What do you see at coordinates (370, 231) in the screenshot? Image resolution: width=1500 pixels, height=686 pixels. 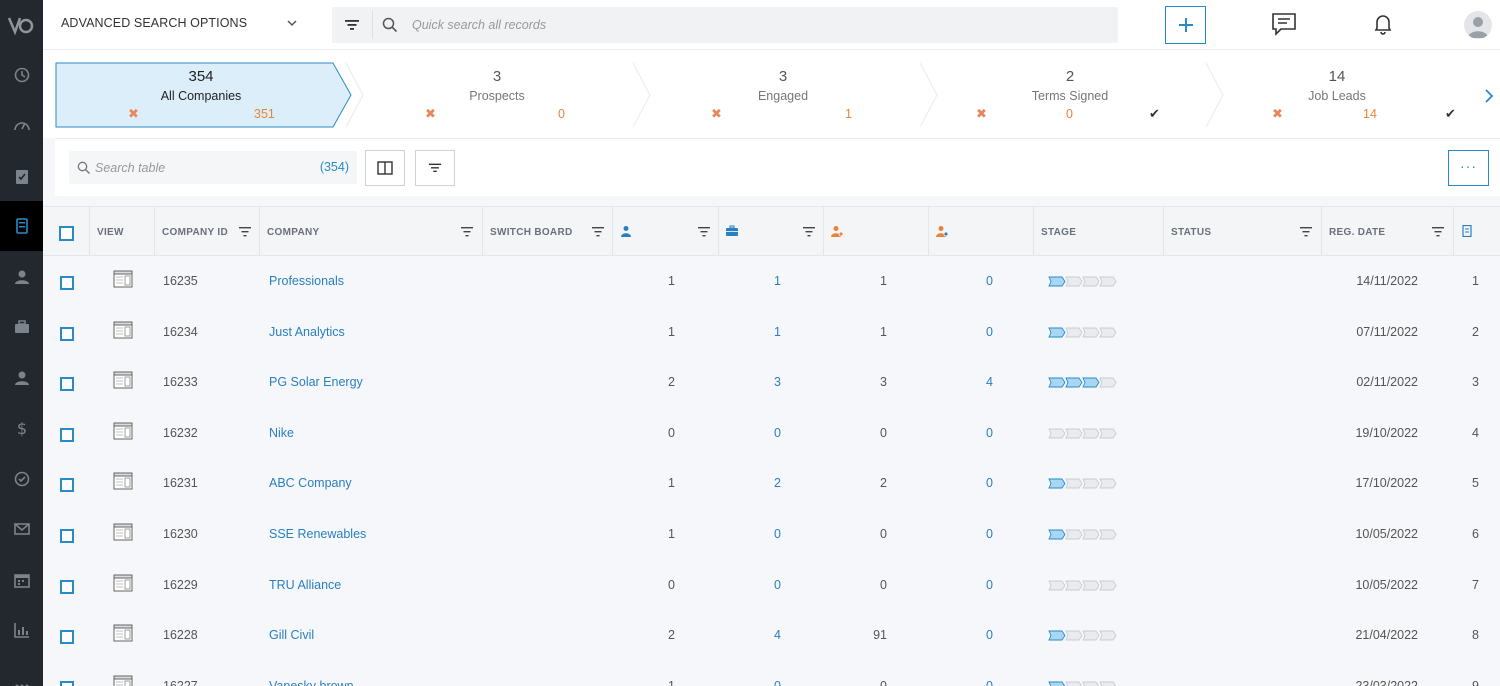 I see `column-company: COMPANY` at bounding box center [370, 231].